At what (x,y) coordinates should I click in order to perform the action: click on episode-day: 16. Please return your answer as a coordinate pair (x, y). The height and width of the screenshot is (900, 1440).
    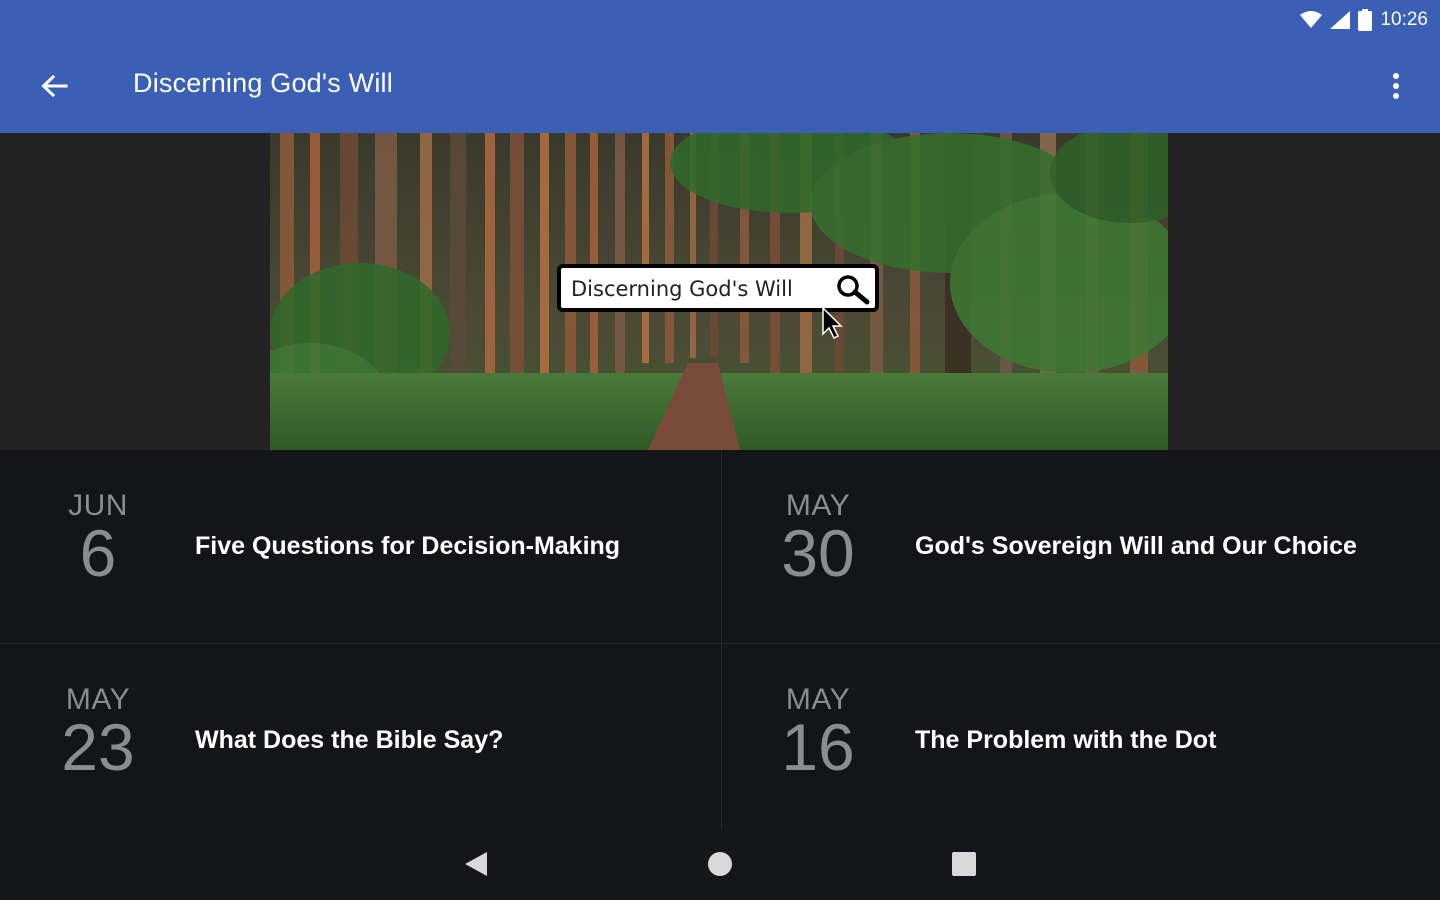
    Looking at the image, I should click on (818, 747).